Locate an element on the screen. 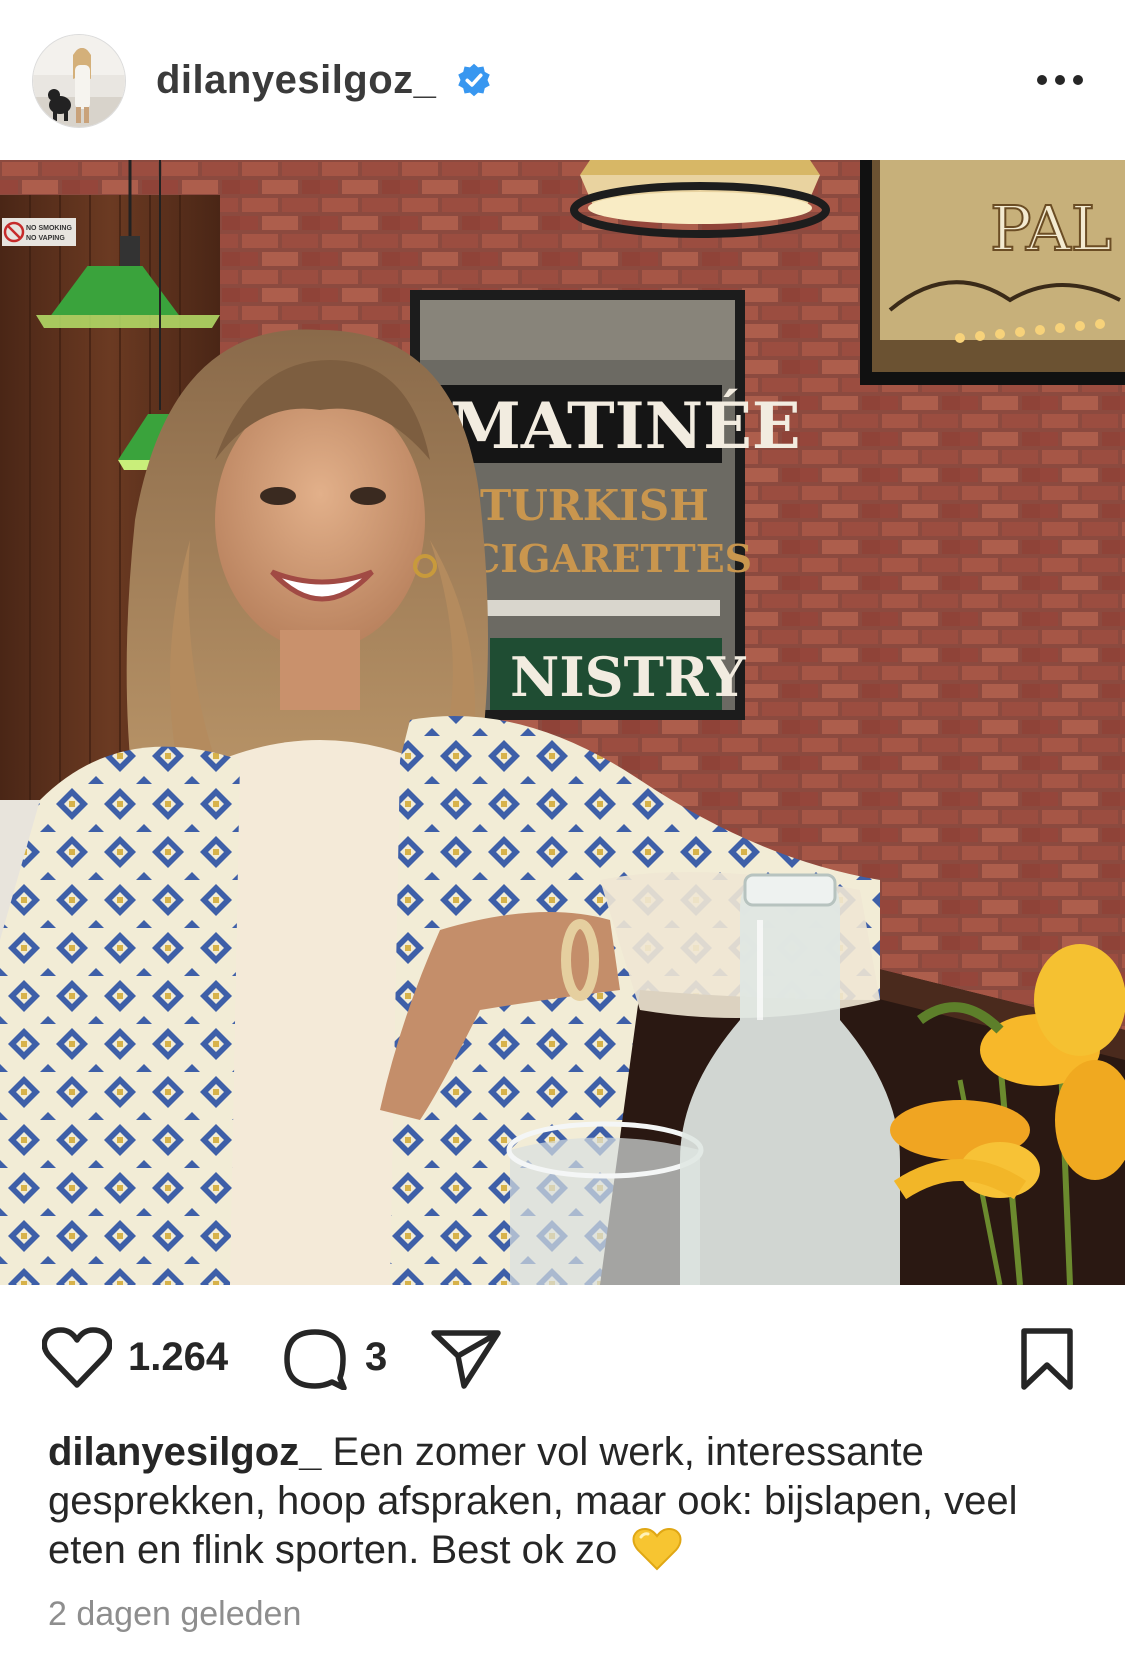 This screenshot has height=1663, width=1125. action-bar: 1.264 3 is located at coordinates (562, 1360).